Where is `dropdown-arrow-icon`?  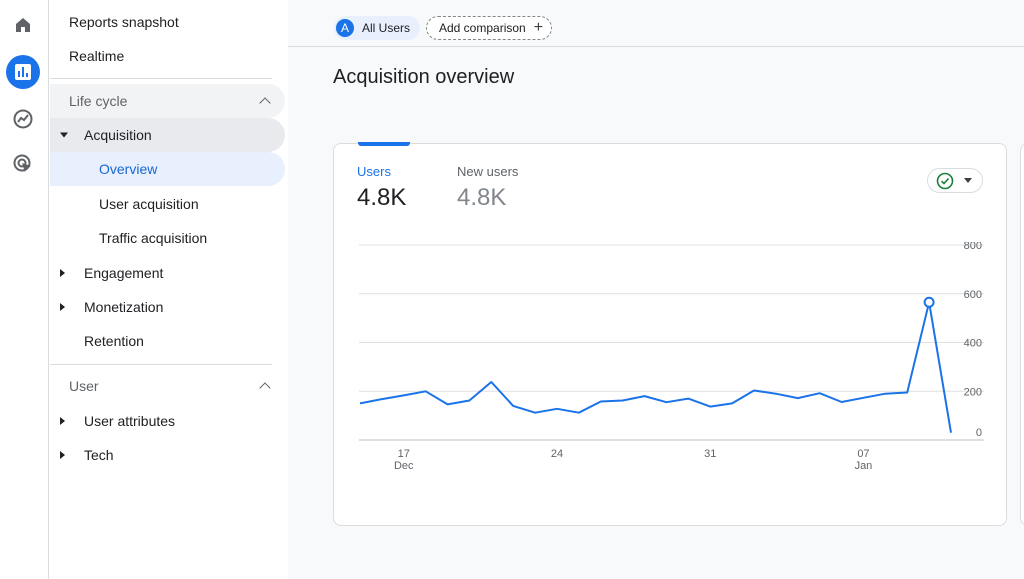
dropdown-arrow-icon is located at coordinates (968, 180).